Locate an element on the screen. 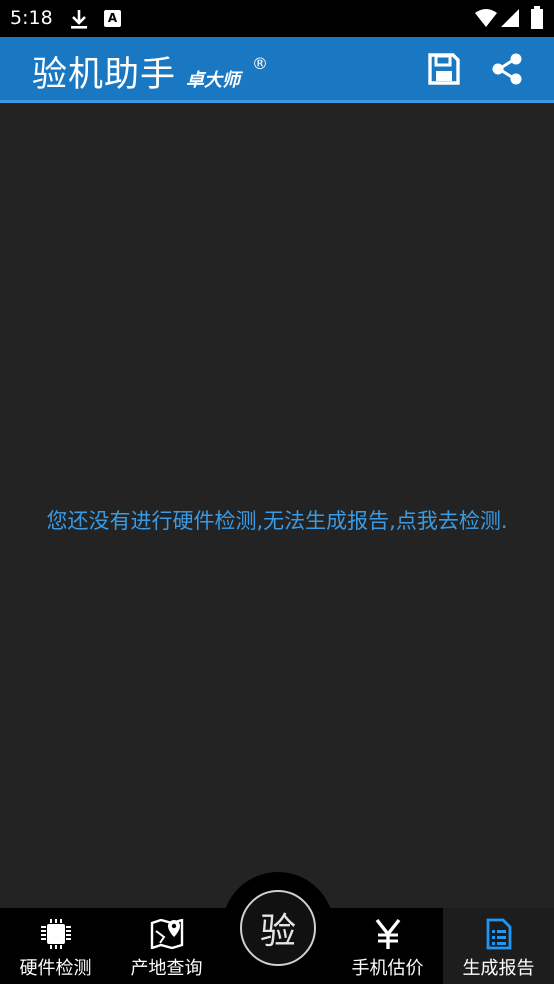  status-bar: 5:18 A is located at coordinates (277, 18).